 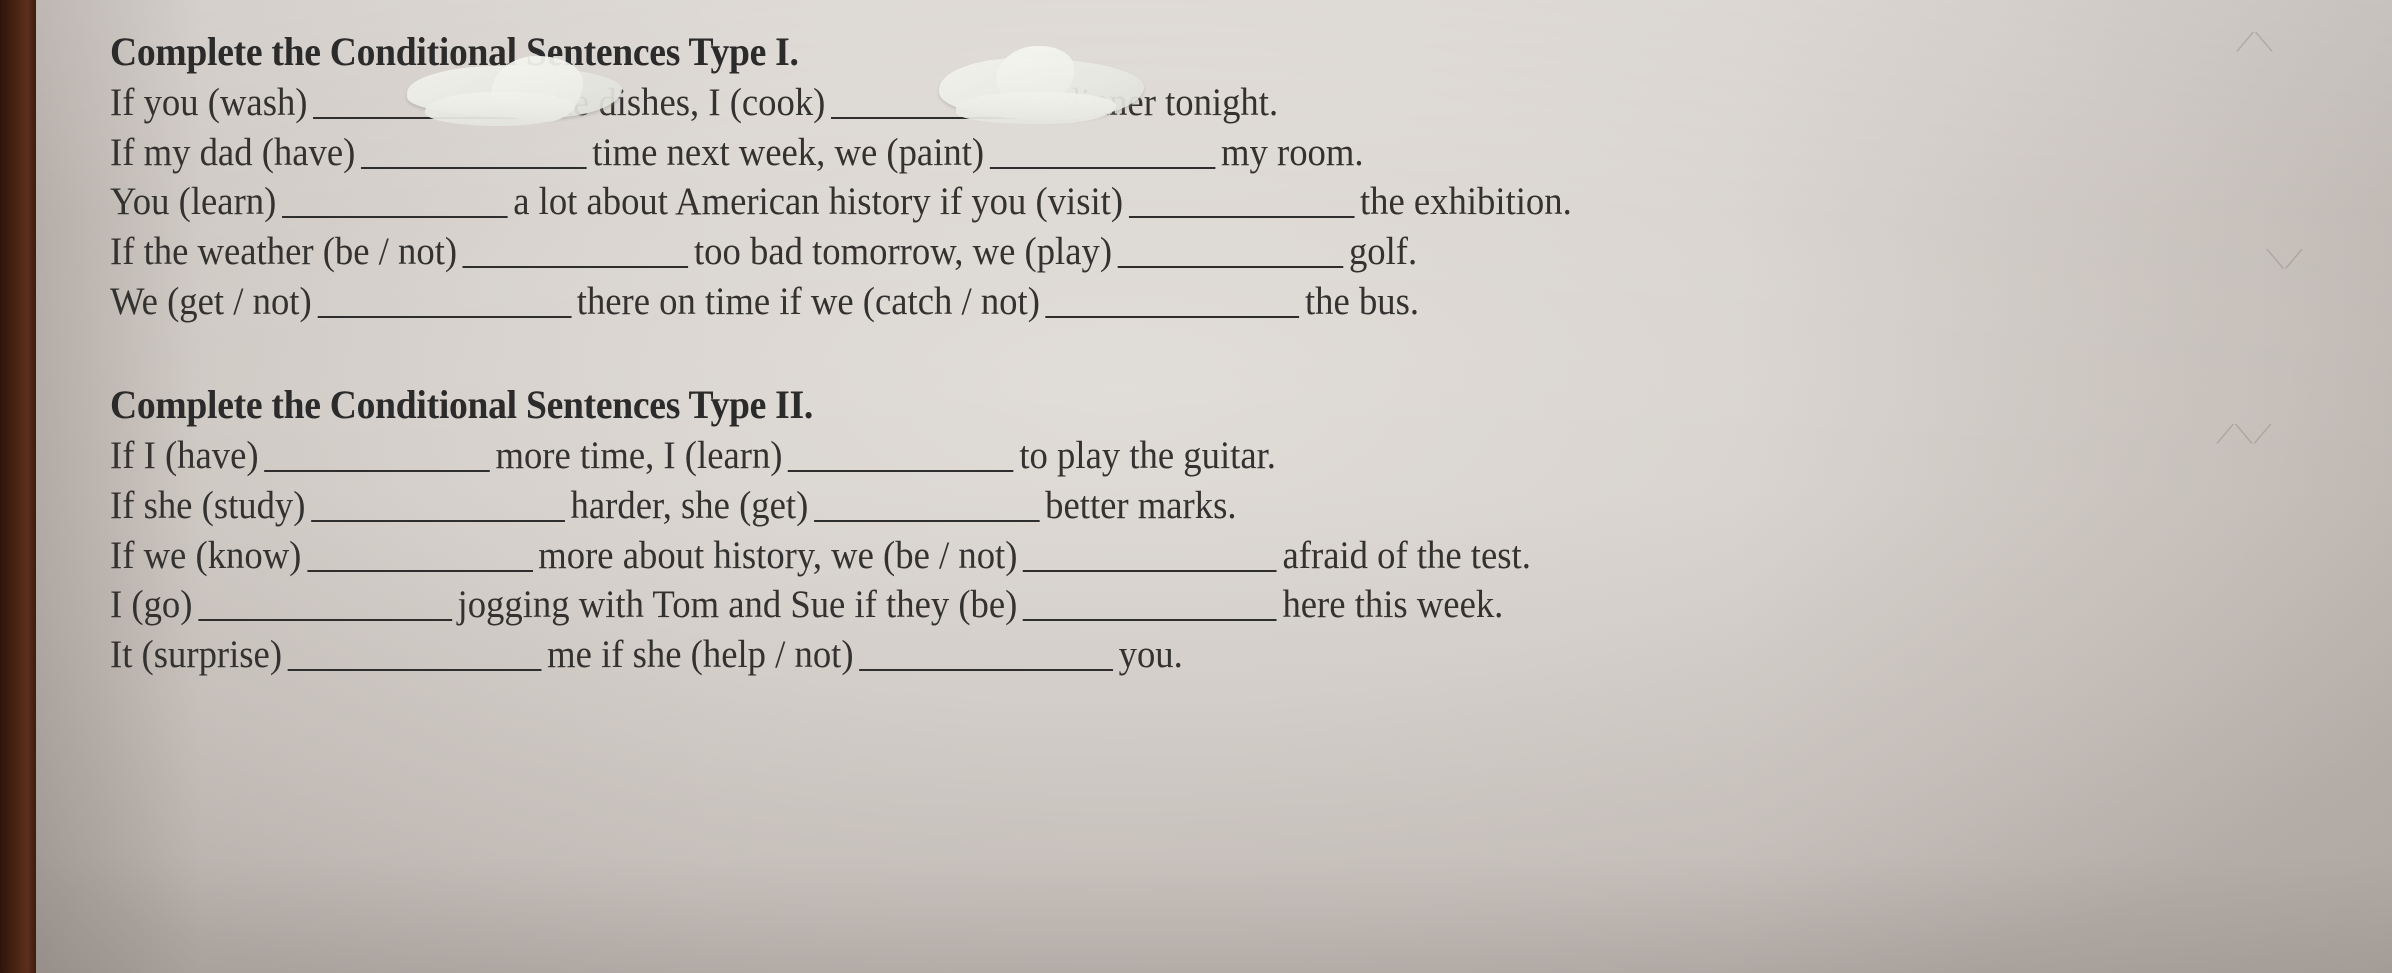 I want to click on sentence-part: too bad tomorrow, we (play), so click(x=903, y=252).